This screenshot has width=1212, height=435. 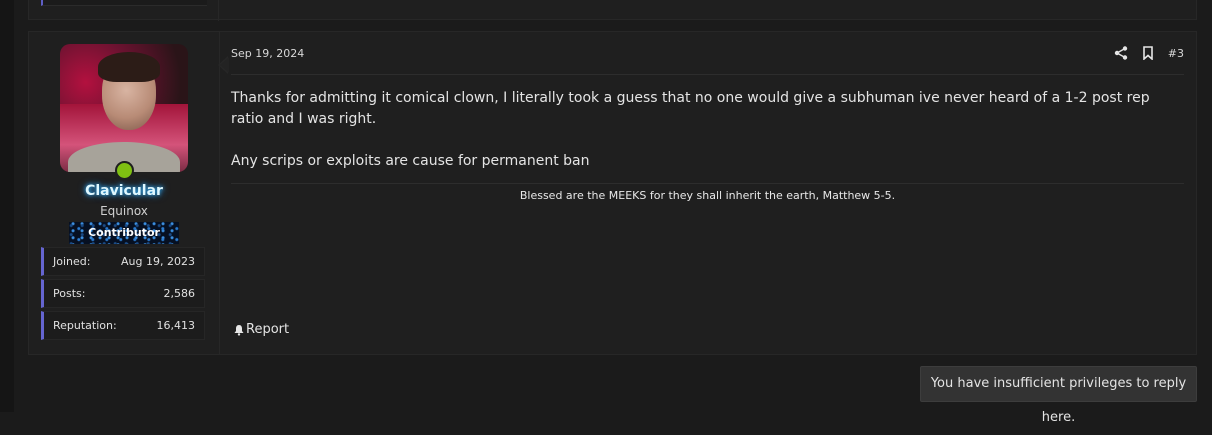 I want to click on post-number-link: #3, so click(x=1176, y=53).